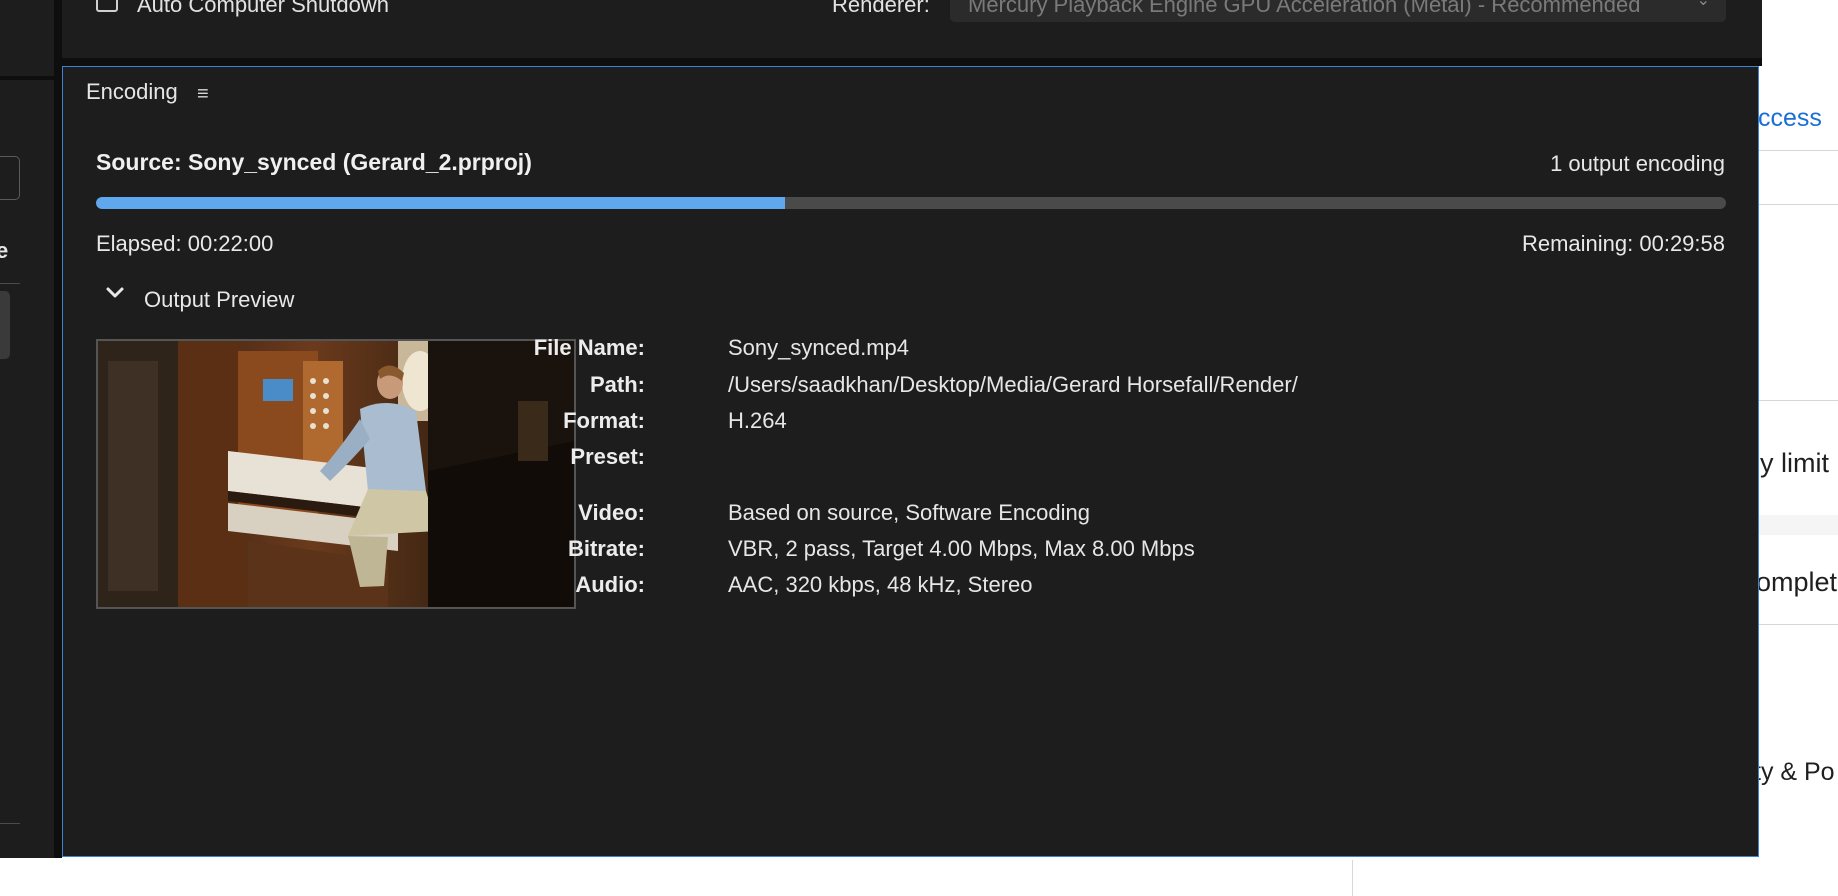 Image resolution: width=1838 pixels, height=896 pixels. What do you see at coordinates (607, 456) in the screenshot?
I see `preset-label: Preset:` at bounding box center [607, 456].